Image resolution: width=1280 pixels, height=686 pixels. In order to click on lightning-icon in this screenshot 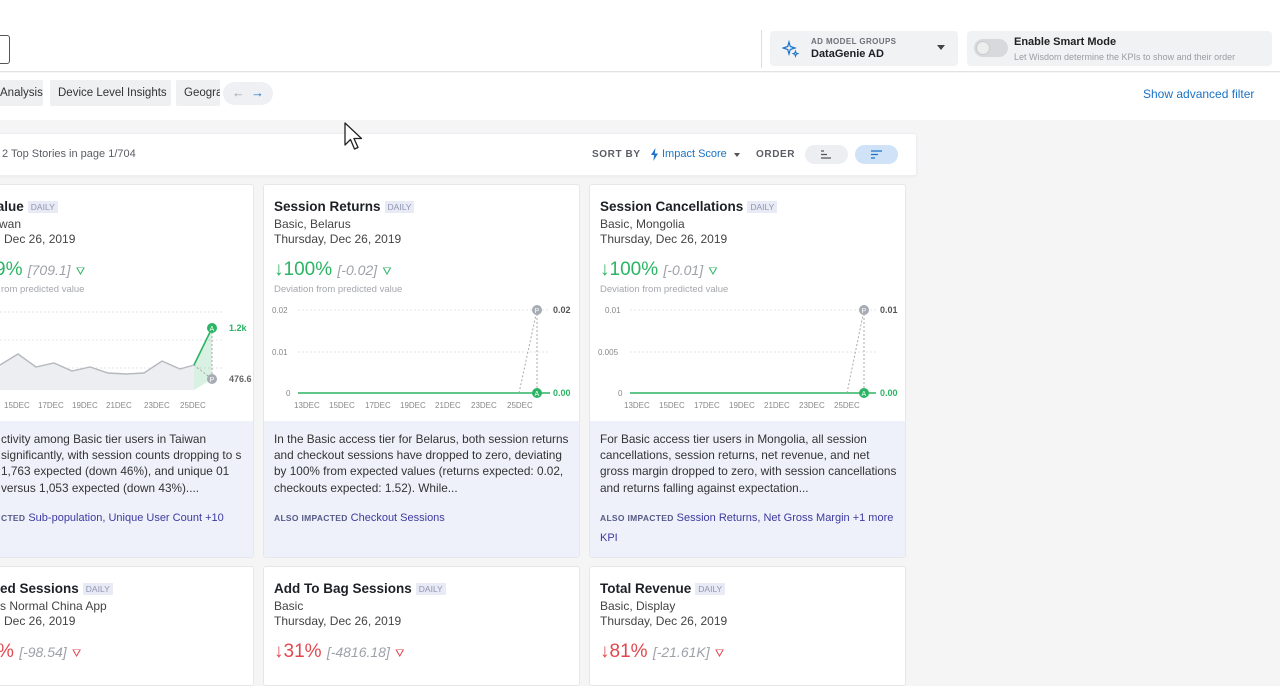, I will do `click(654, 154)`.